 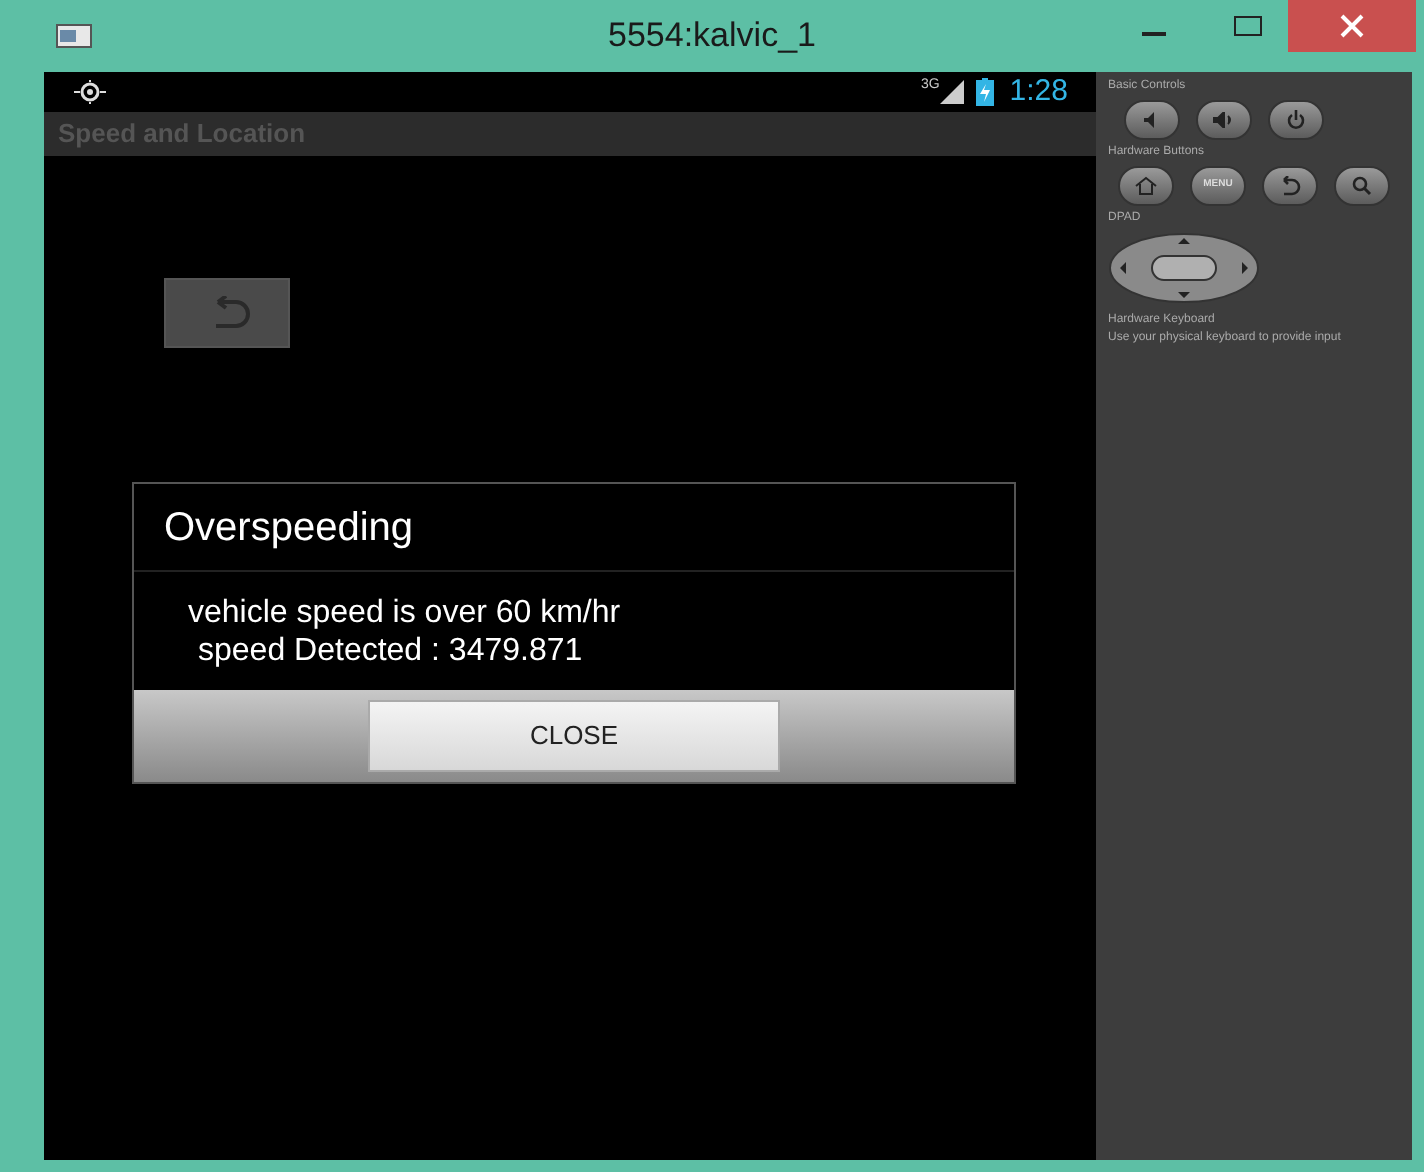 I want to click on minimize-icon, so click(x=1154, y=34).